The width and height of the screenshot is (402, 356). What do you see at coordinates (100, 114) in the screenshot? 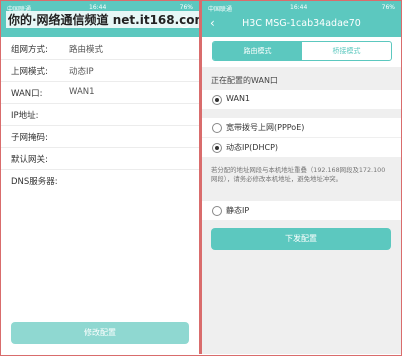
I see `info-row-ip: IP地址:` at bounding box center [100, 114].